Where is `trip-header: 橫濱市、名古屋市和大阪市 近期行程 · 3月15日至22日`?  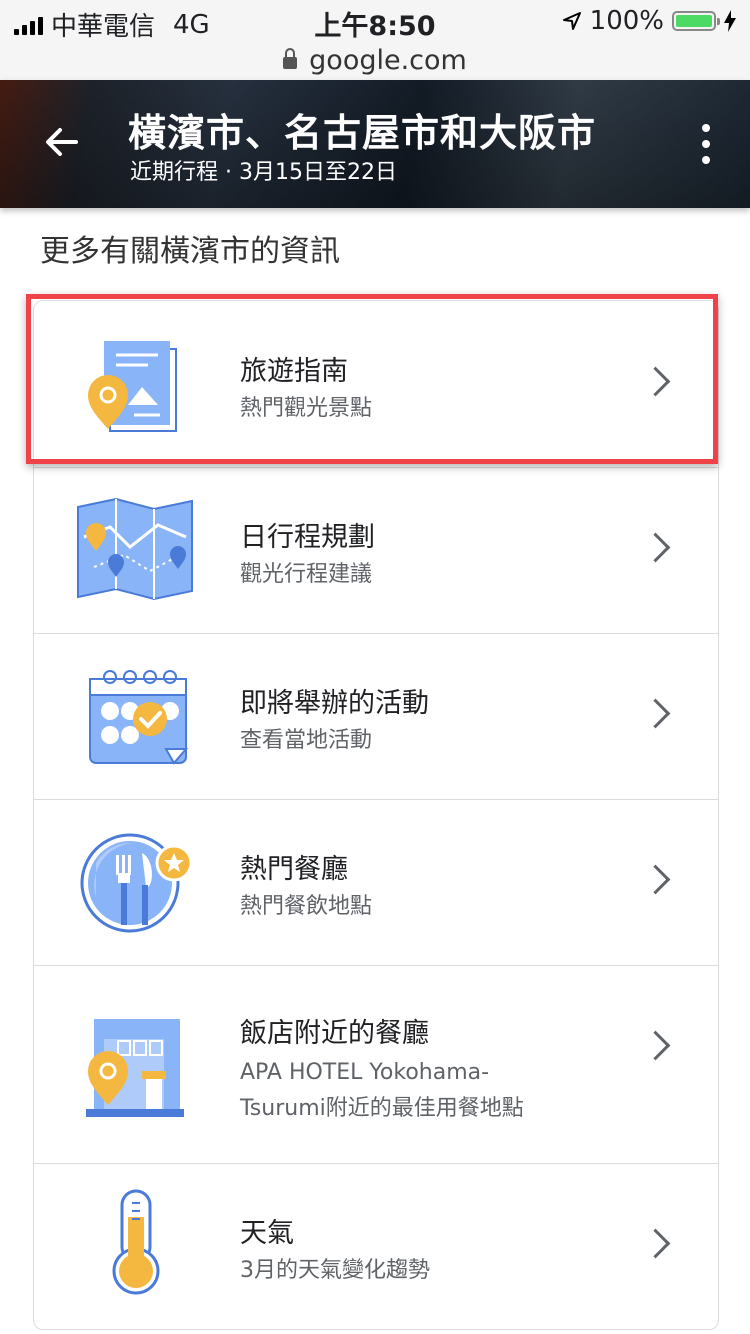 trip-header: 橫濱市、名古屋市和大阪市 近期行程 · 3月15日至22日 is located at coordinates (375, 144).